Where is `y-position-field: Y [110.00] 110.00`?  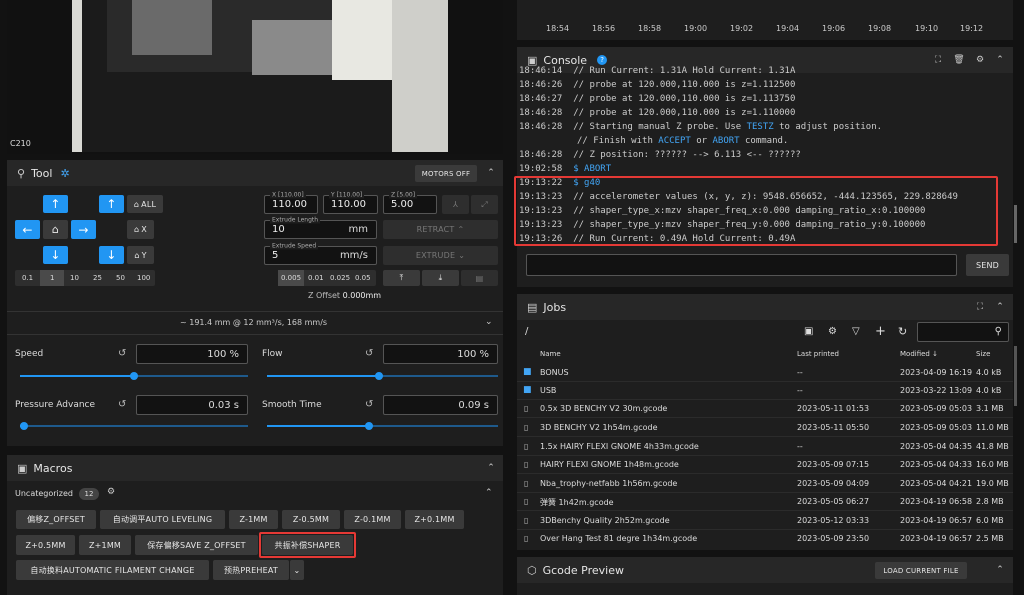 y-position-field: Y [110.00] 110.00 is located at coordinates (350, 202).